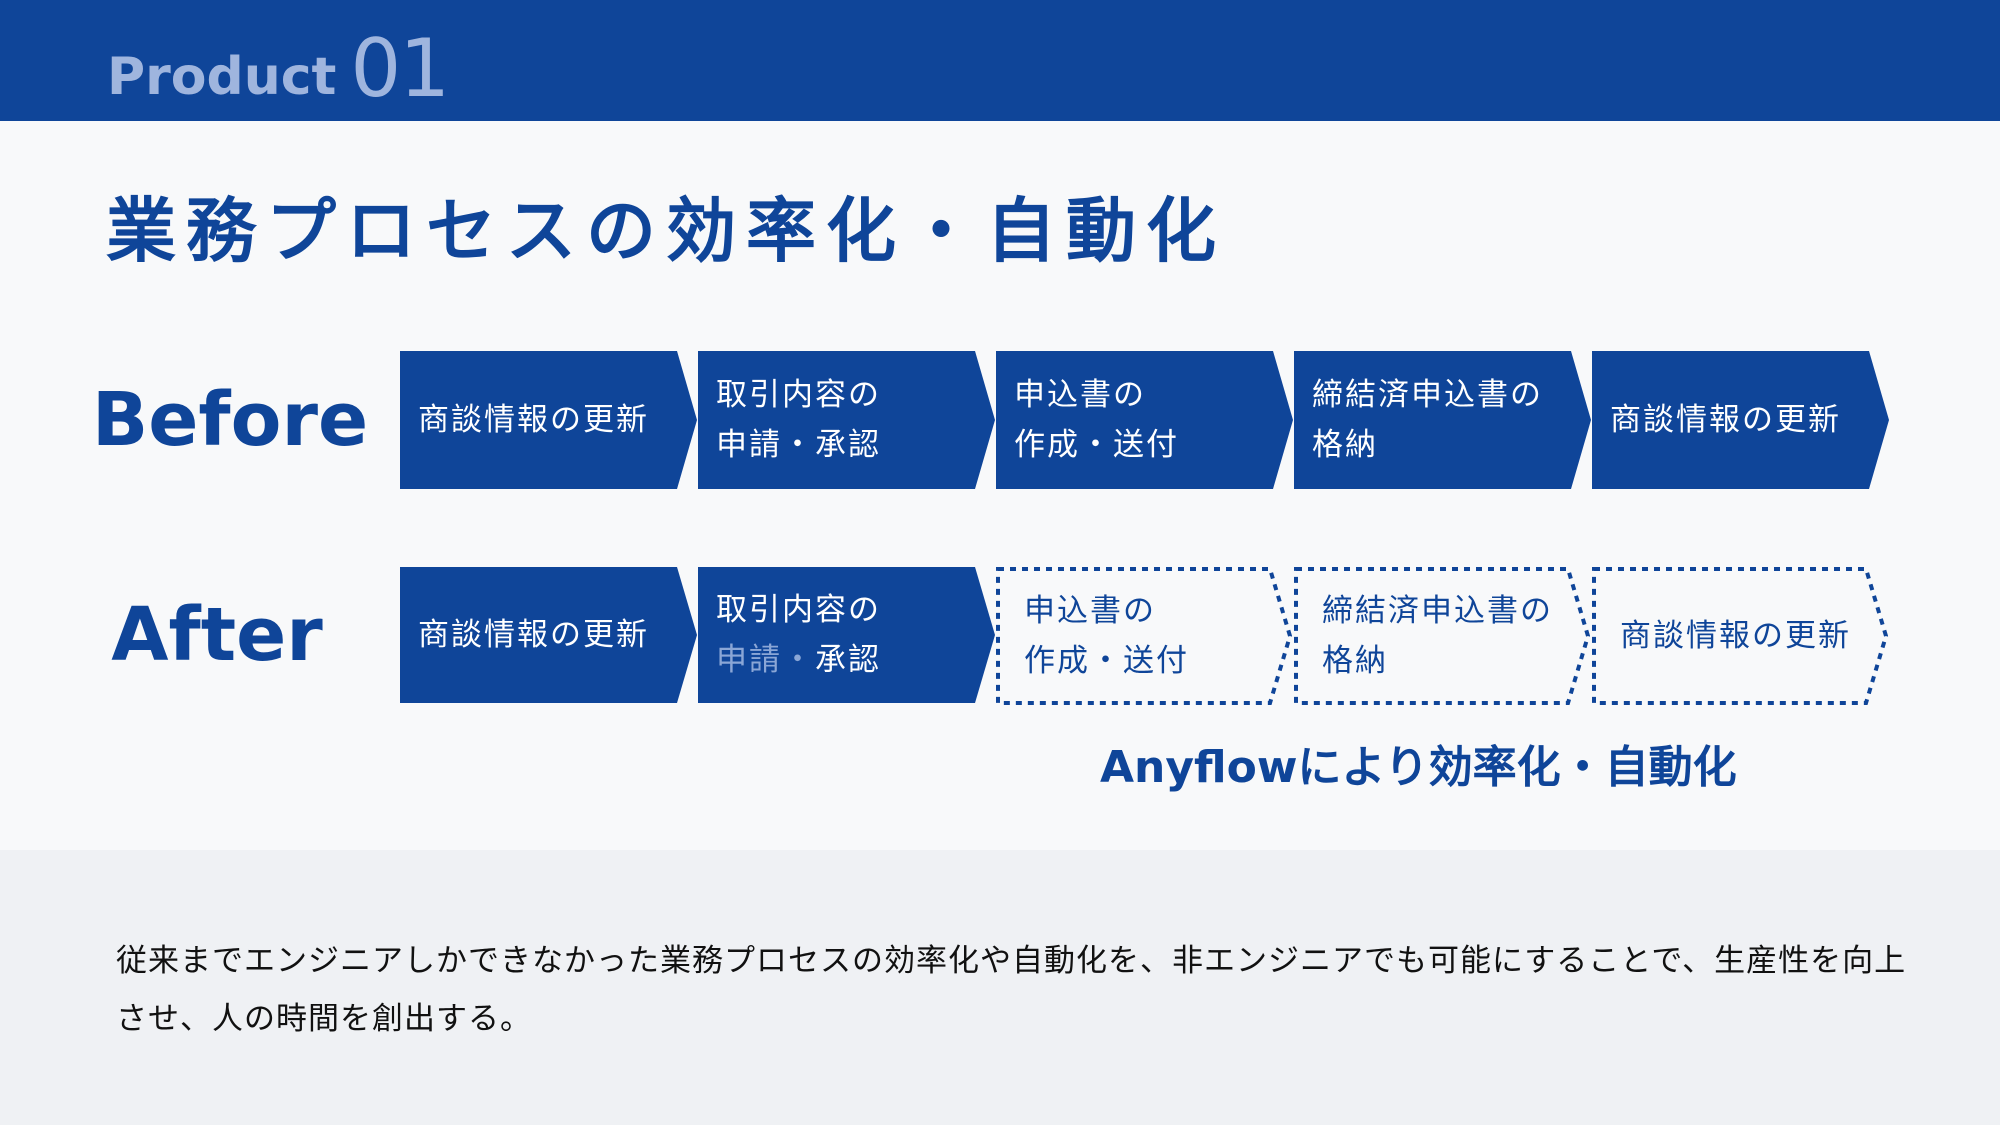 The height and width of the screenshot is (1125, 2000). I want to click on after-step-4-automated: 締結済申込書の 格納, so click(1443, 637).